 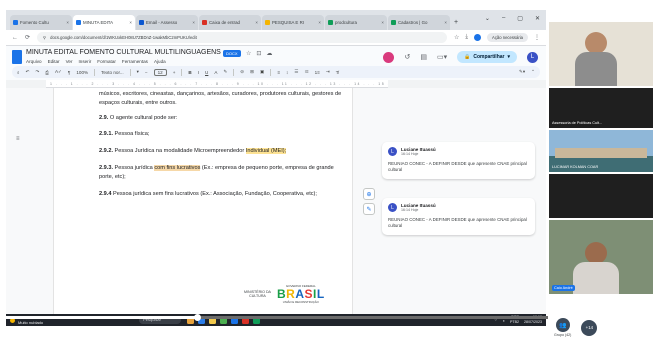 I want to click on clear-format-icon: T̸, so click(x=337, y=72).